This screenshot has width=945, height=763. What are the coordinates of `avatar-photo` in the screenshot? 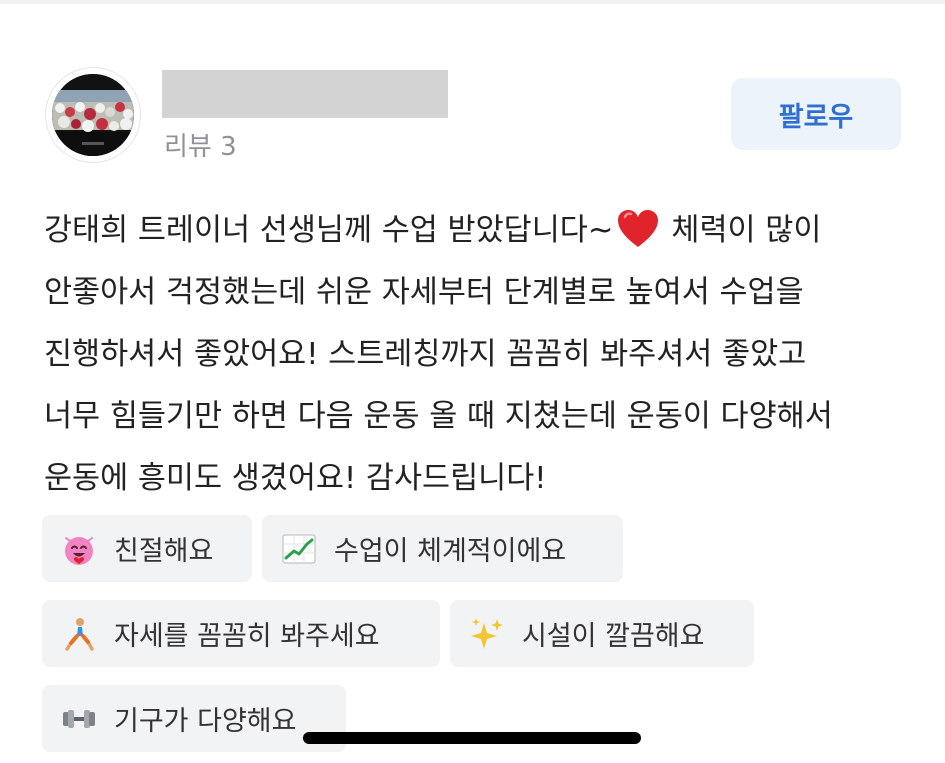 It's located at (93, 115).